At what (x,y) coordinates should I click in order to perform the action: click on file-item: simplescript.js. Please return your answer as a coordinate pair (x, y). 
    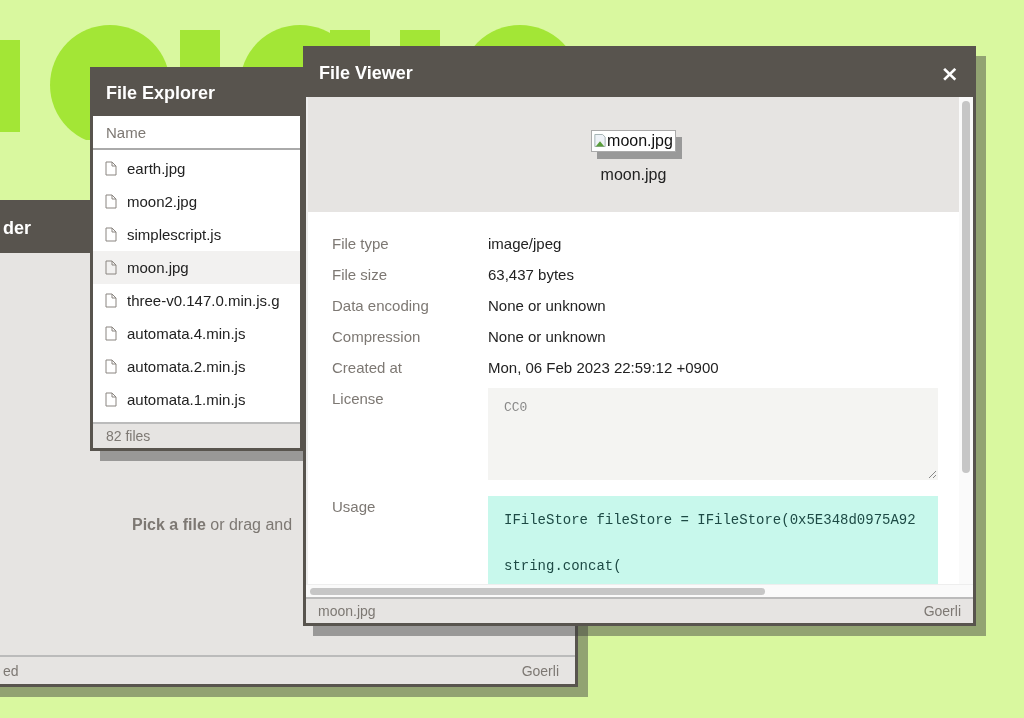
    Looking at the image, I should click on (196, 234).